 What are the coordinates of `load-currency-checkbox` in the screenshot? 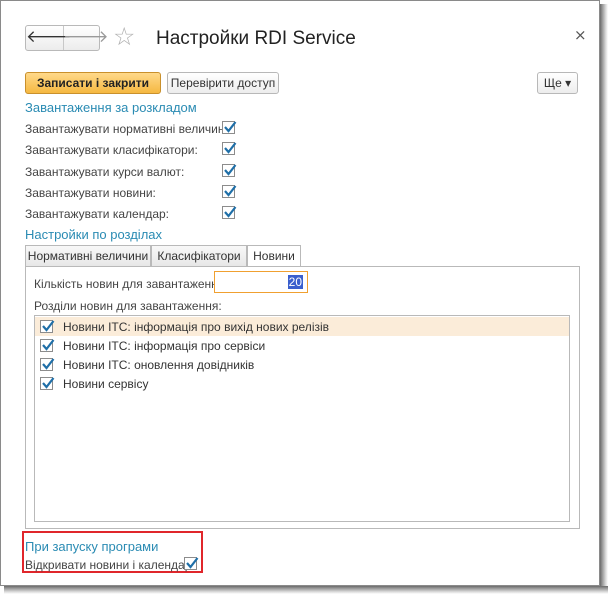 It's located at (229, 170).